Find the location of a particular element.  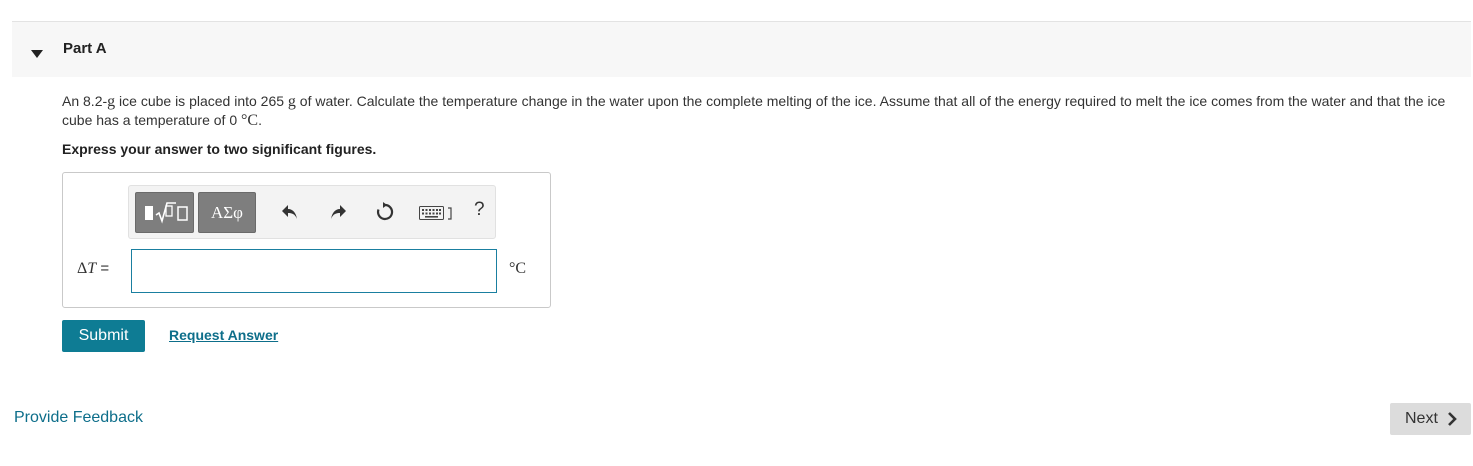

delta-t-label: ΔT = is located at coordinates (93, 268).